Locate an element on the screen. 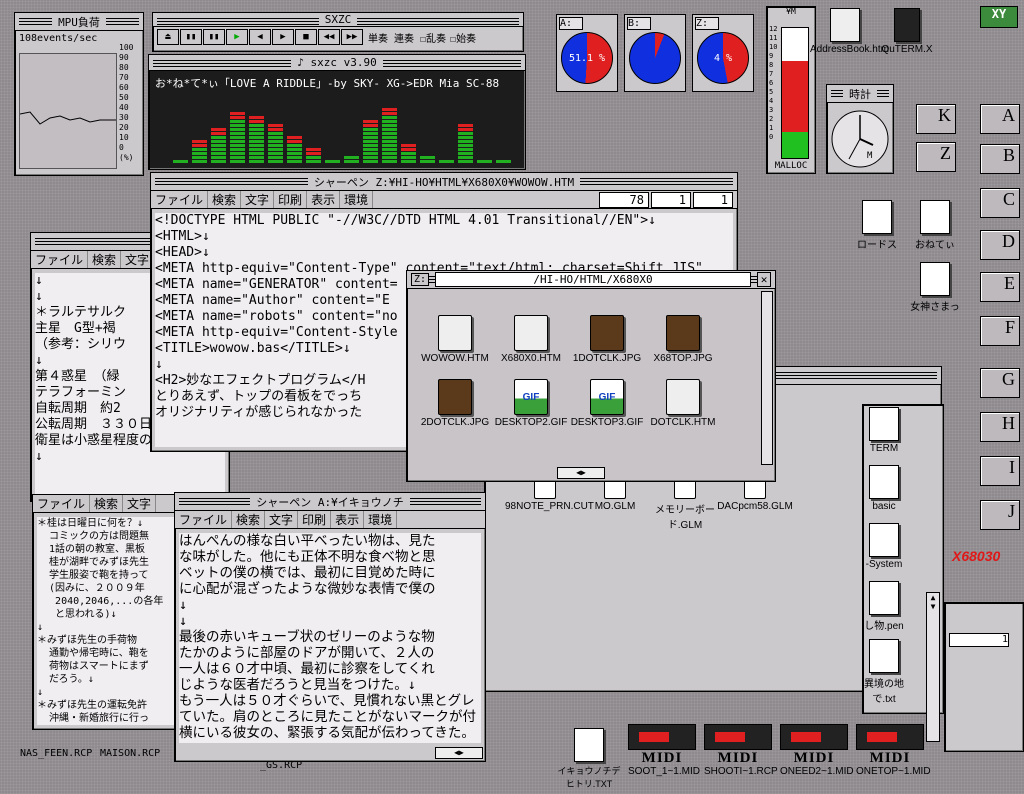 This screenshot has width=1024, height=794. right-file-icon: 異境の地で.txt is located at coordinates (886, 672).